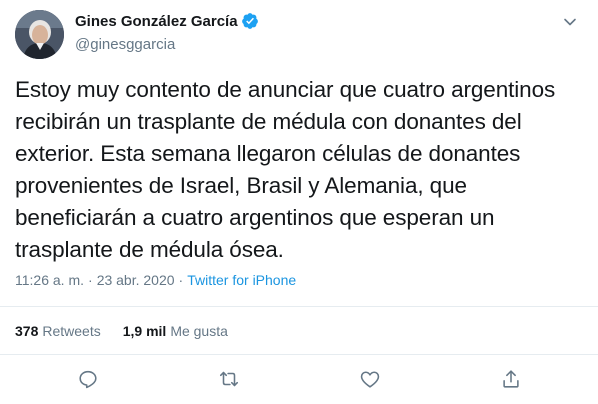 This screenshot has width=598, height=404. Describe the element at coordinates (121, 331) in the screenshot. I see `tweet-stats: 378 Retweets 1,9 mil Me gusta` at that location.